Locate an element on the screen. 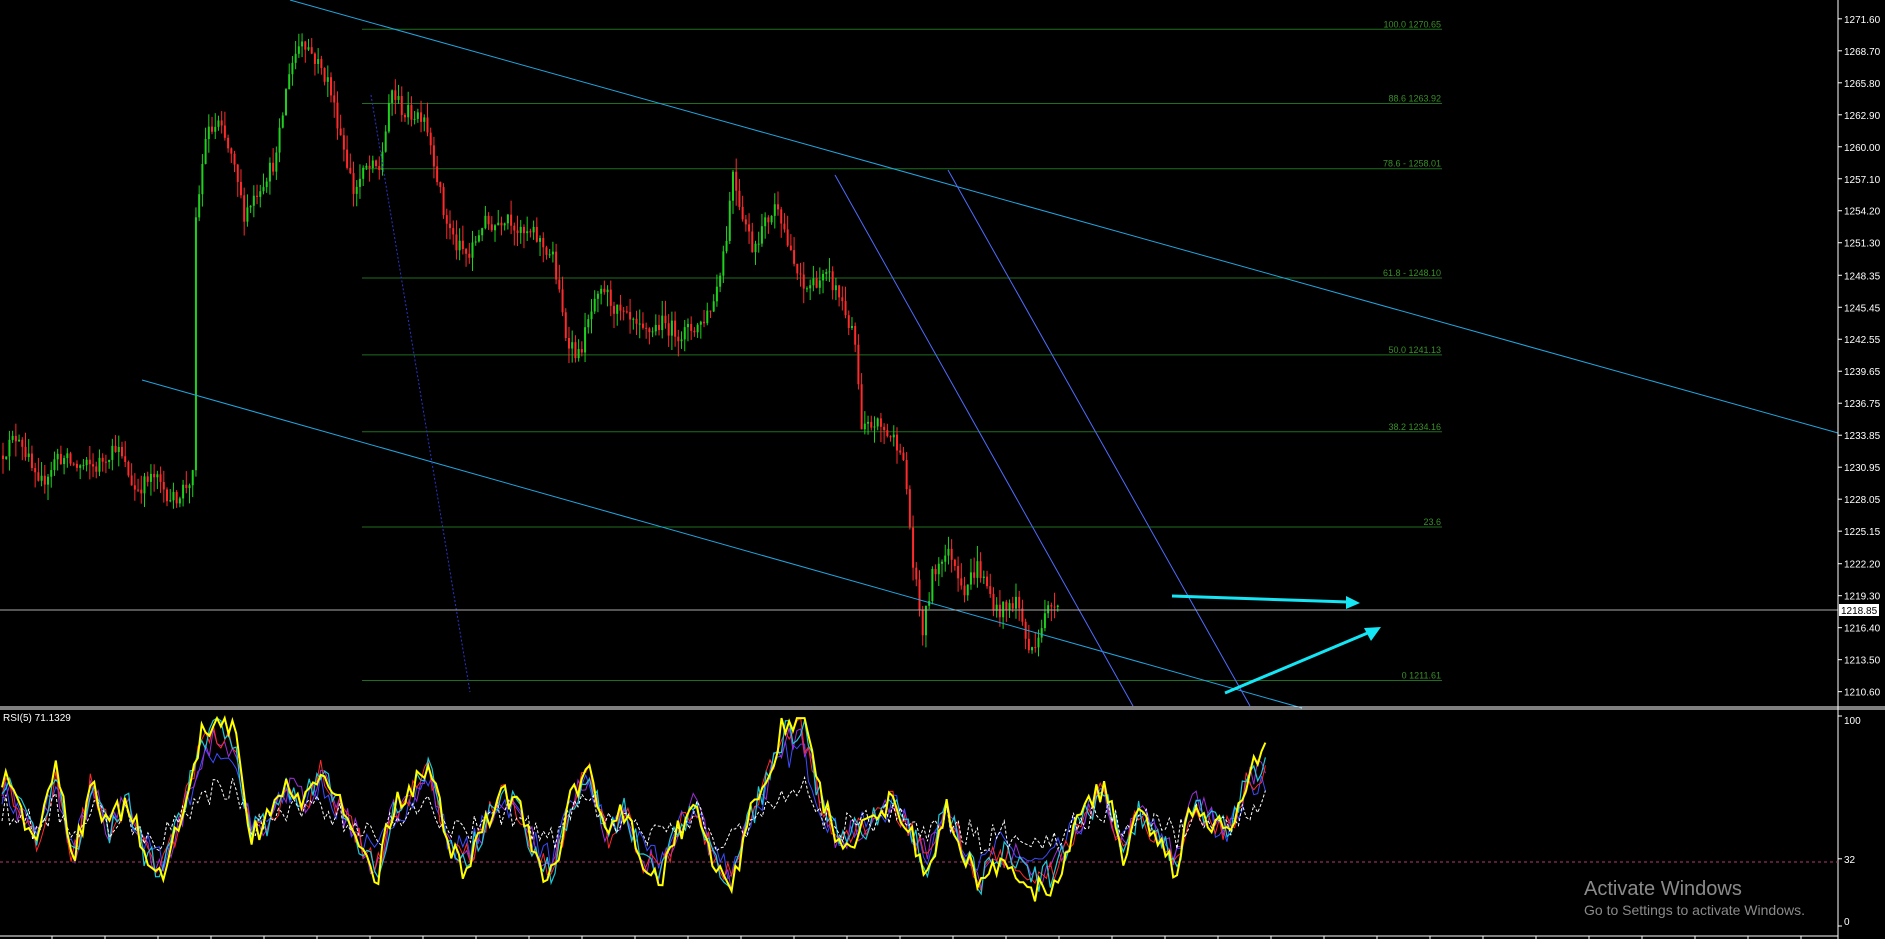 Image resolution: width=1885 pixels, height=939 pixels. price-tick-label: 1242.55 is located at coordinates (1862, 340).